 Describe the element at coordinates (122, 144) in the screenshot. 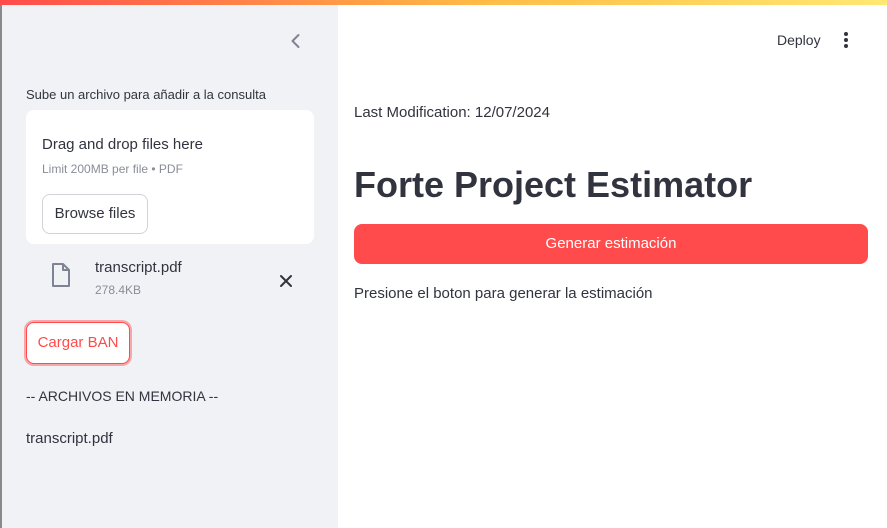

I see `dropzone-title: Drag and drop files here` at that location.